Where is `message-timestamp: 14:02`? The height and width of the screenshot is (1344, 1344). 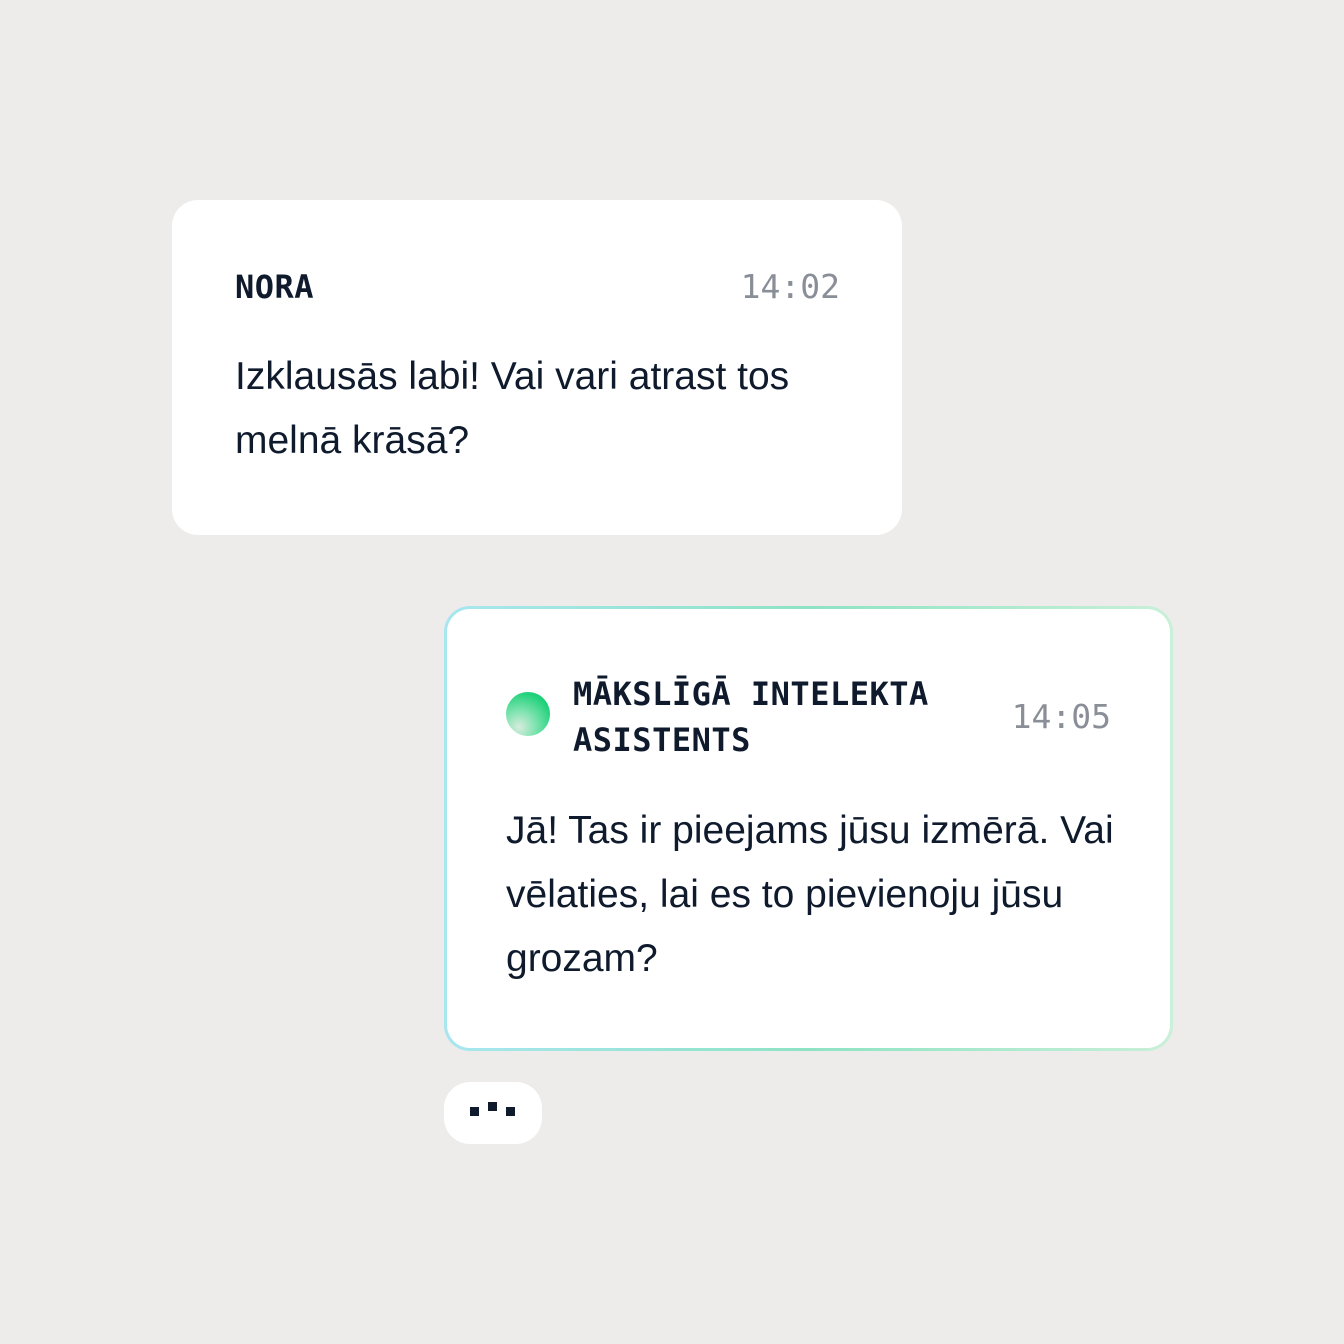
message-timestamp: 14:02 is located at coordinates (790, 286).